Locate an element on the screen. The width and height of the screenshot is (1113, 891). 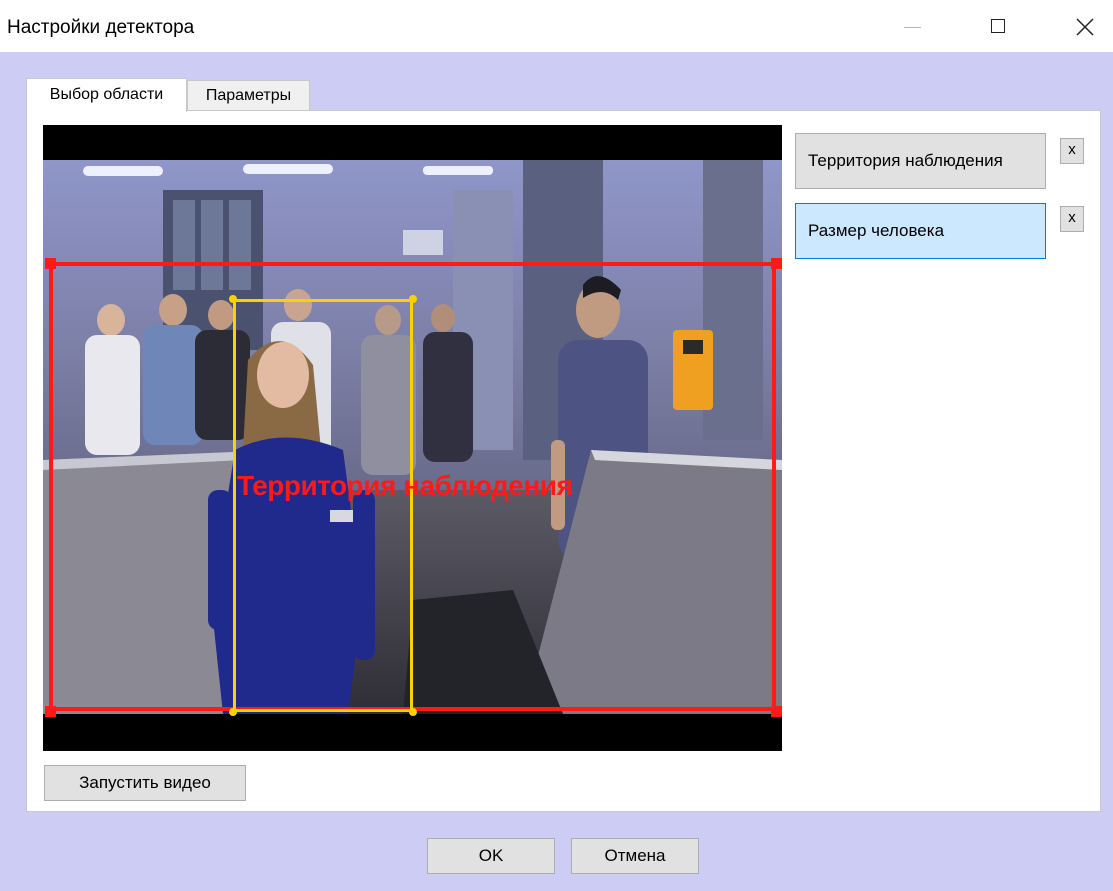
minimize-icon is located at coordinates (913, 26).